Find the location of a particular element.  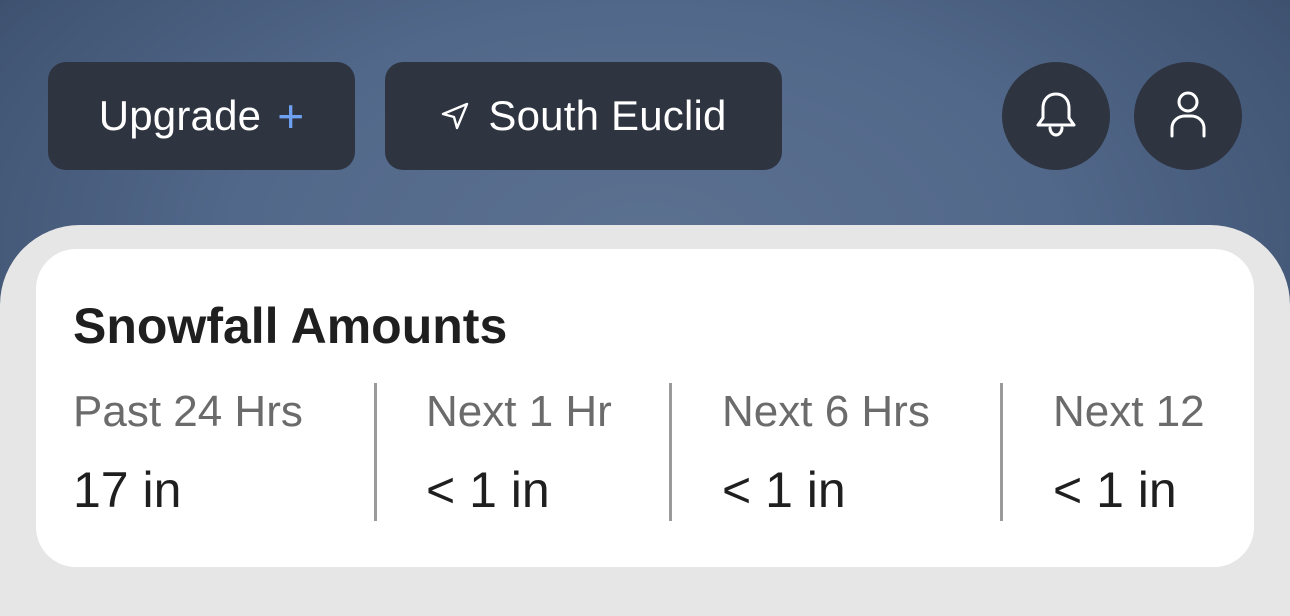

location-label: South Euclid is located at coordinates (607, 115).